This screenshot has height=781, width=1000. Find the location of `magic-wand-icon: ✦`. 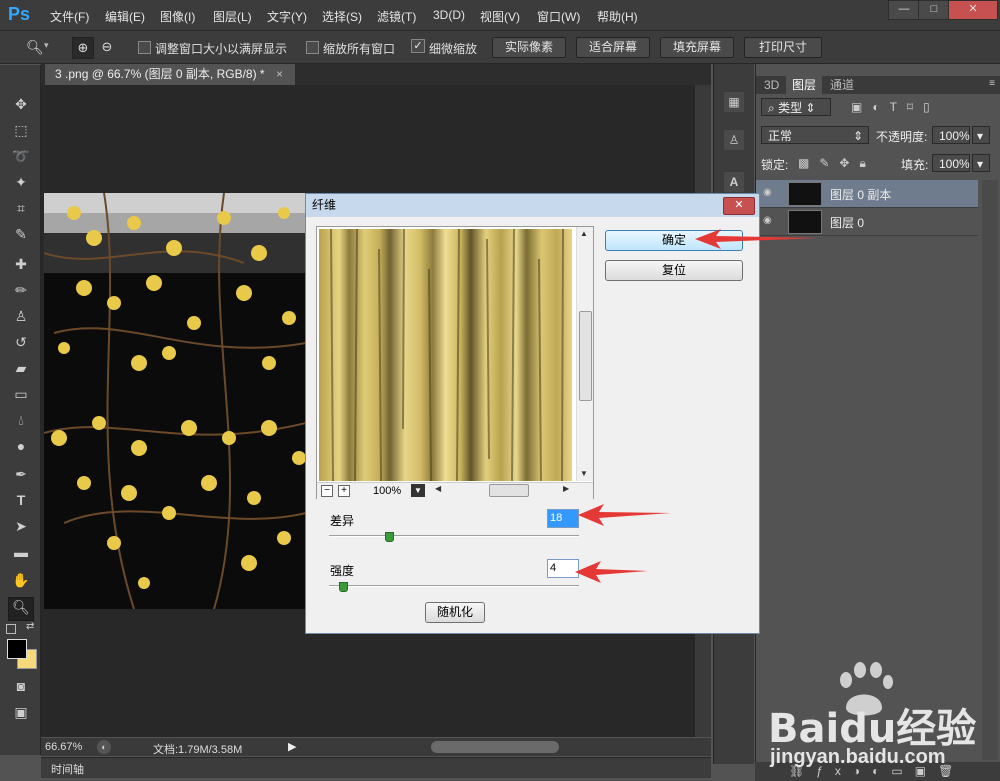

magic-wand-icon: ✦ is located at coordinates (21, 182).